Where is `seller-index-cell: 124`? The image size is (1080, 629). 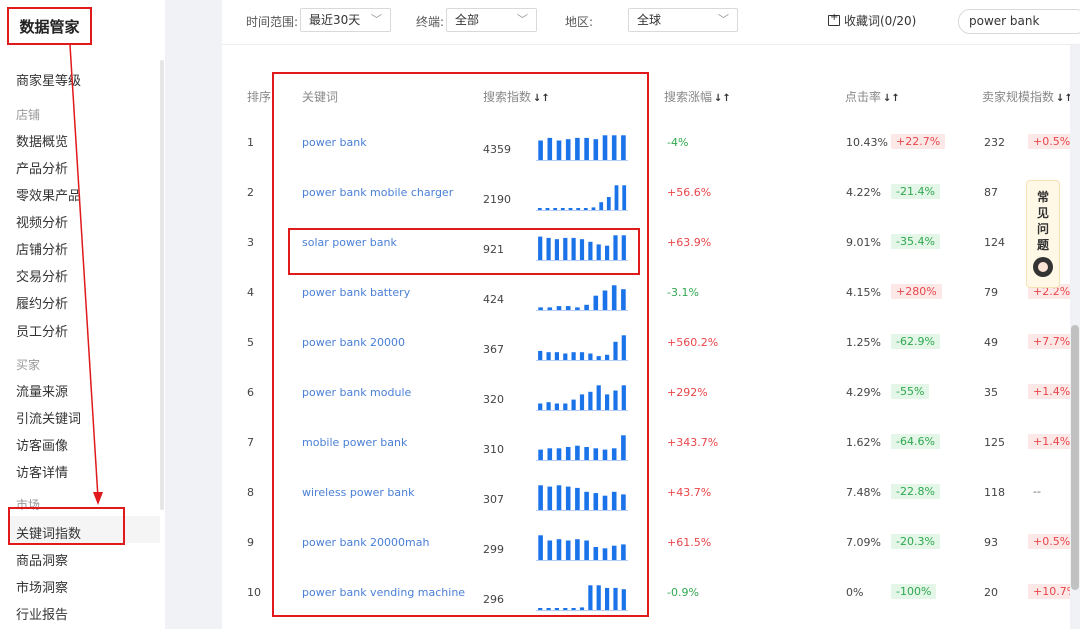
seller-index-cell: 124 is located at coordinates (994, 242).